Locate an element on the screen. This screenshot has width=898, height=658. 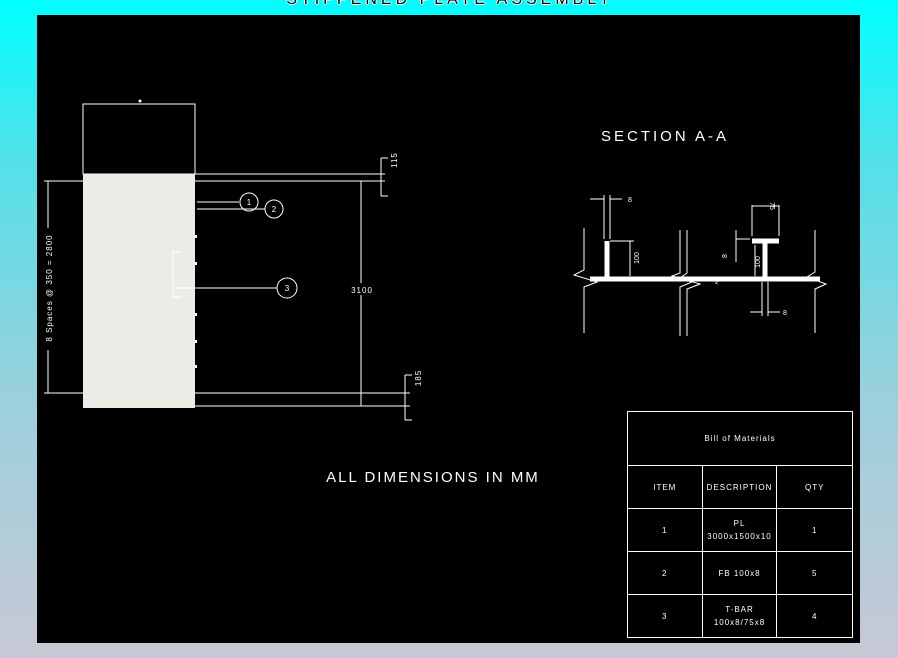
bom-row: 1 PL 3000x1500x10 1 is located at coordinates (740, 530).